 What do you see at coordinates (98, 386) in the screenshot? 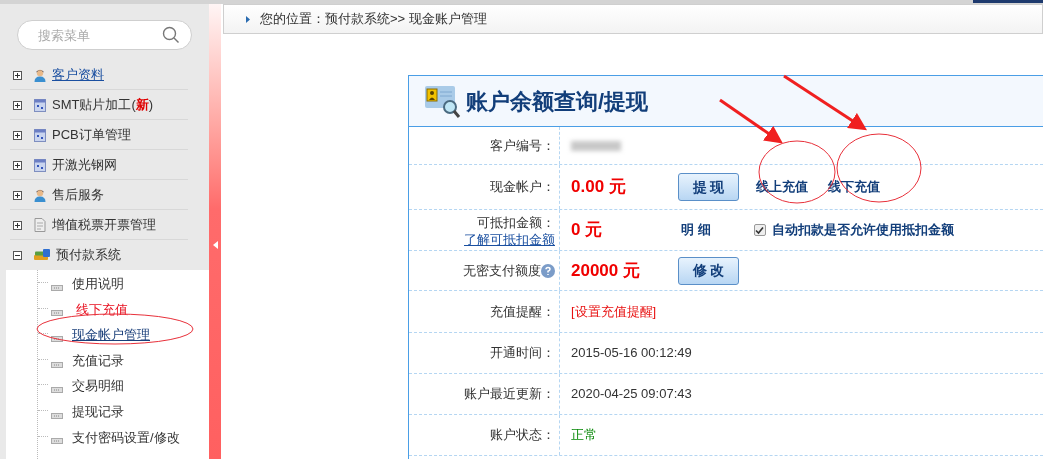
I see `menu-item: 交易明细` at bounding box center [98, 386].